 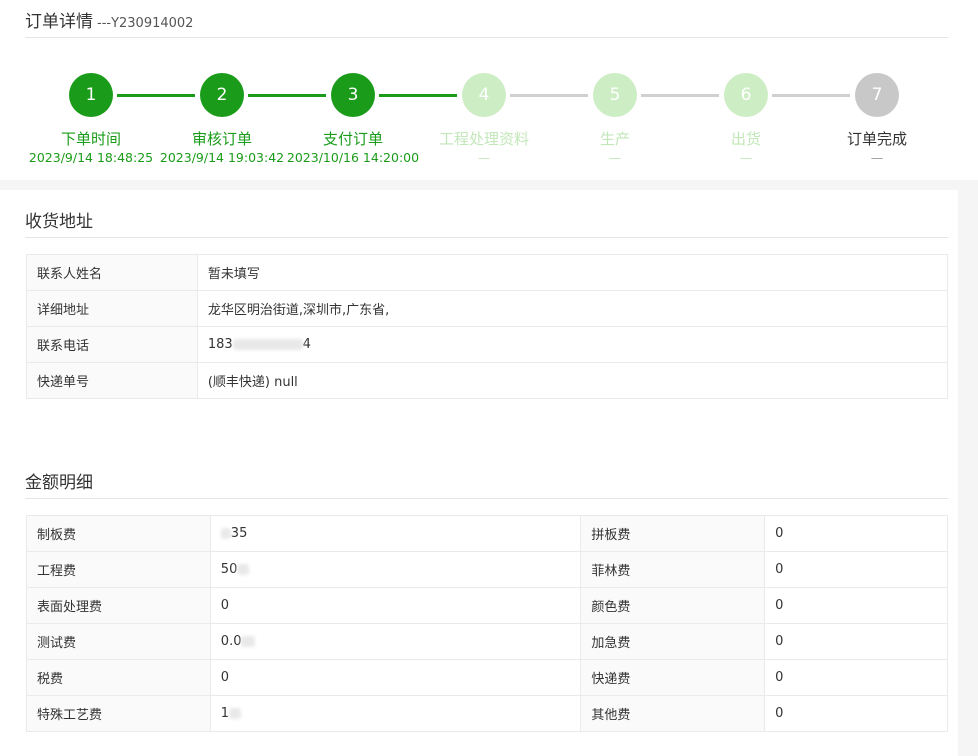 What do you see at coordinates (91, 157) in the screenshot?
I see `step-time: 2023/9/14 18:48:25` at bounding box center [91, 157].